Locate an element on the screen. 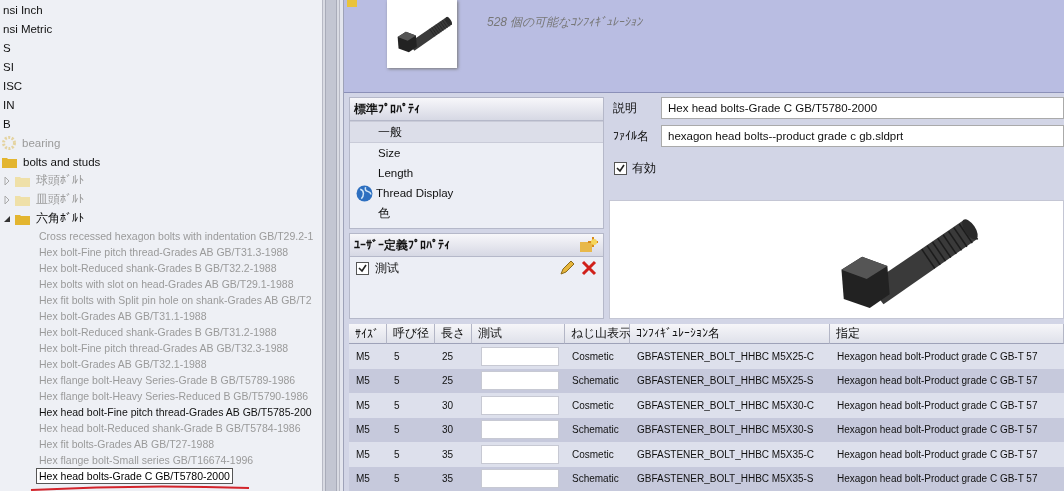 The height and width of the screenshot is (491, 1064). bolt-drawing is located at coordinates (425, 34).